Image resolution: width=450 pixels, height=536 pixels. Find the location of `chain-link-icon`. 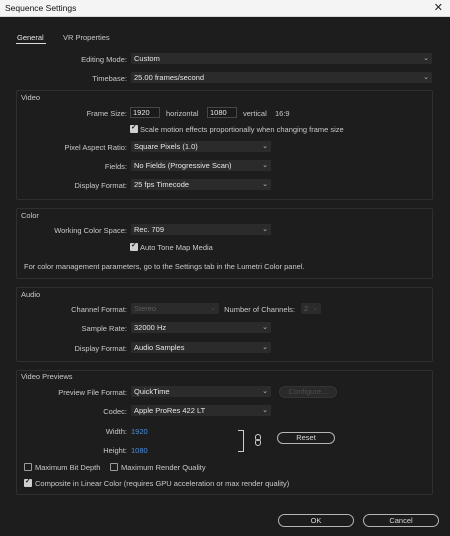

chain-link-icon is located at coordinates (258, 440).